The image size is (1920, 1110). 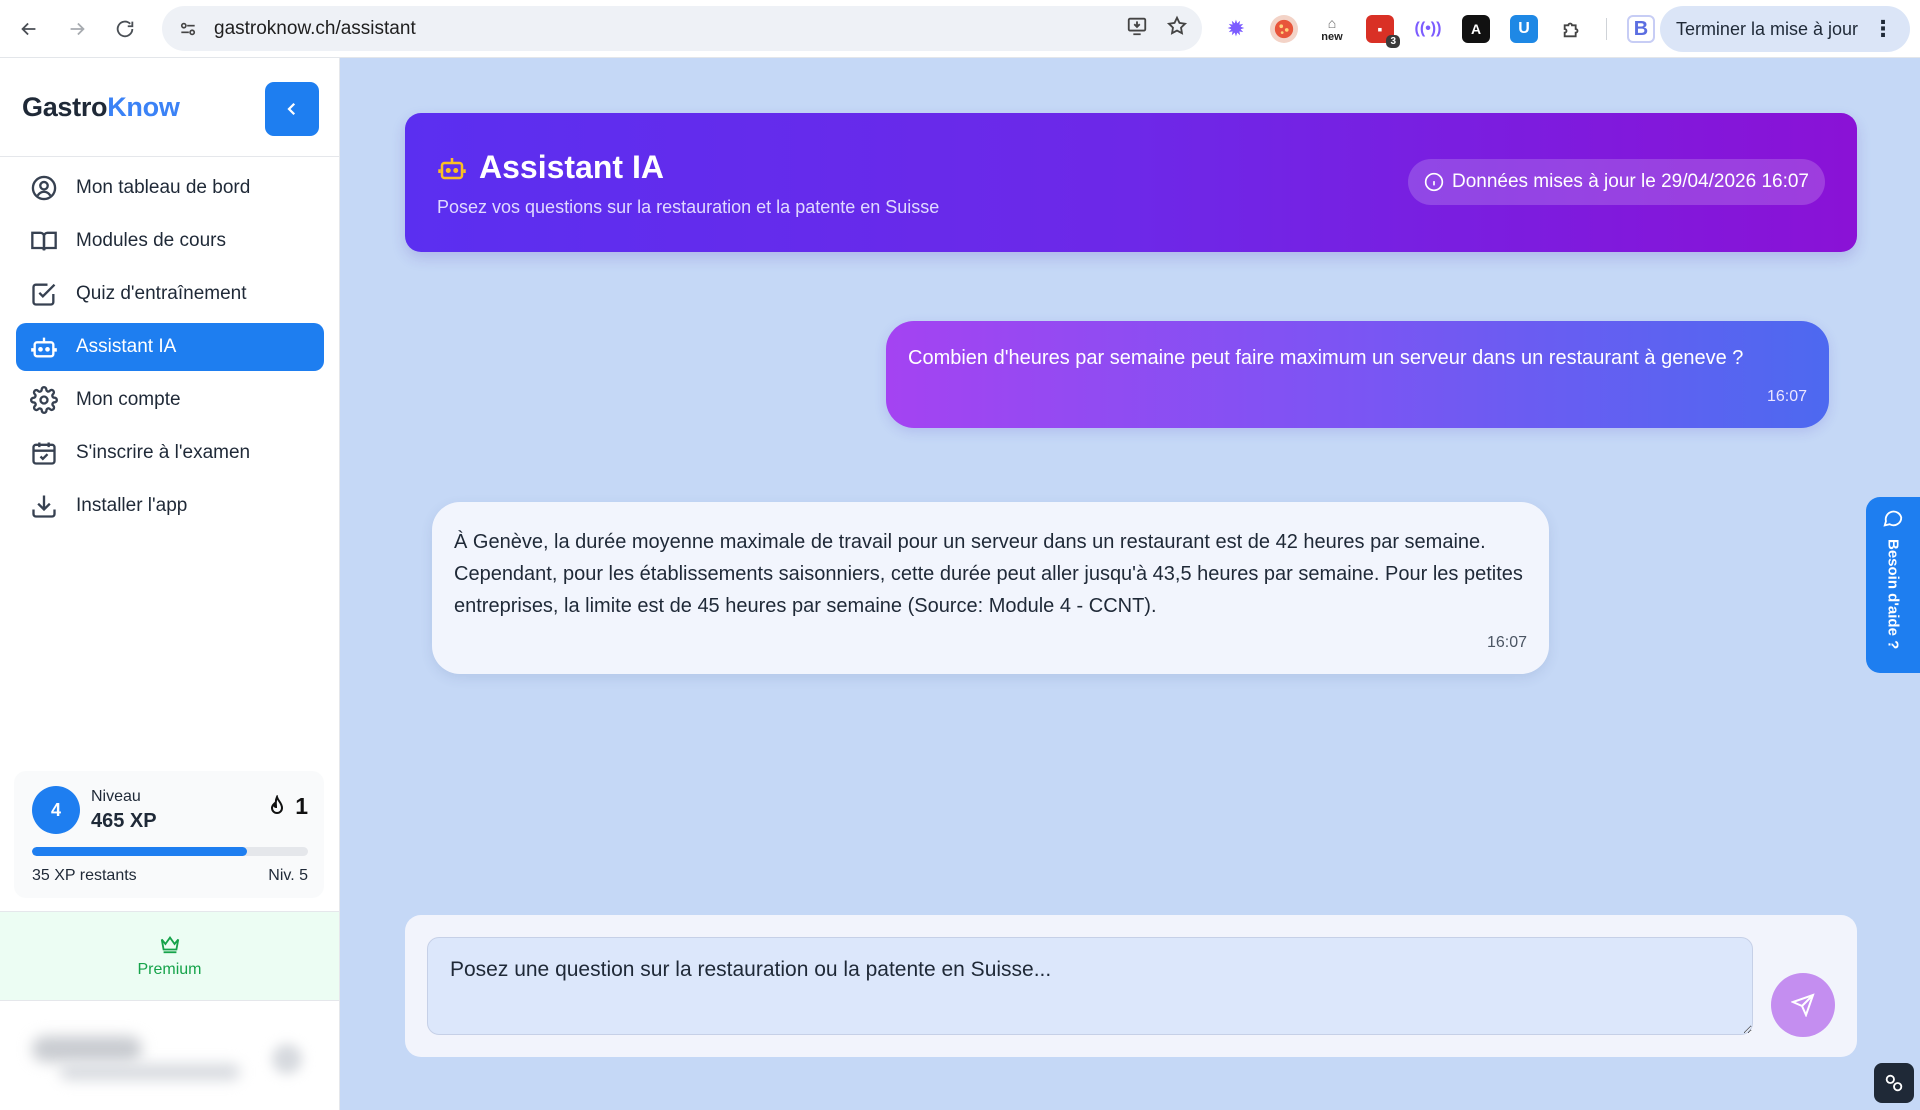 I want to click on reload-icon, so click(x=125, y=29).